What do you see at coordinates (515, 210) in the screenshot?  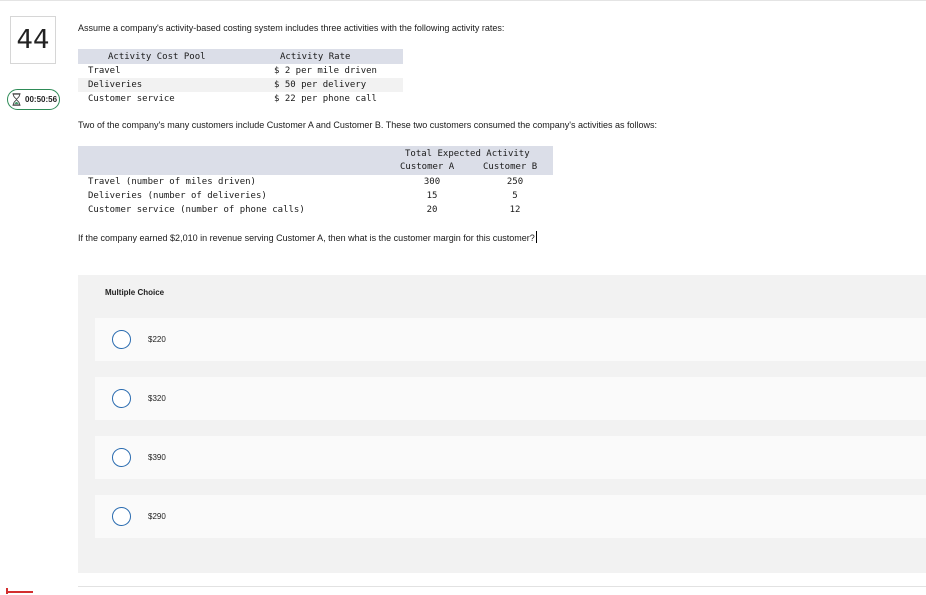 I see `customer-b-customer-service: 12` at bounding box center [515, 210].